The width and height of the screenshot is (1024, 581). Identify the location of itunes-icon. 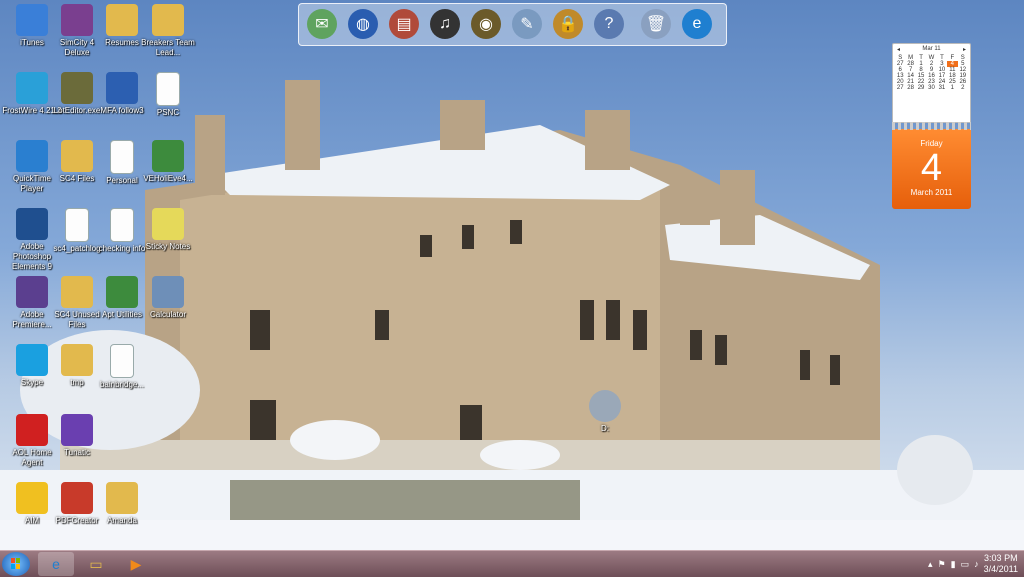
(32, 20).